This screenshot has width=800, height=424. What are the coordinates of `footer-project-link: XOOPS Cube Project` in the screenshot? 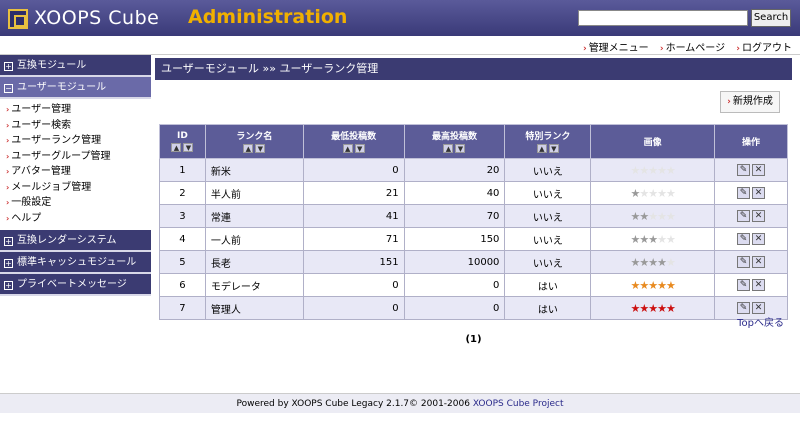 It's located at (518, 404).